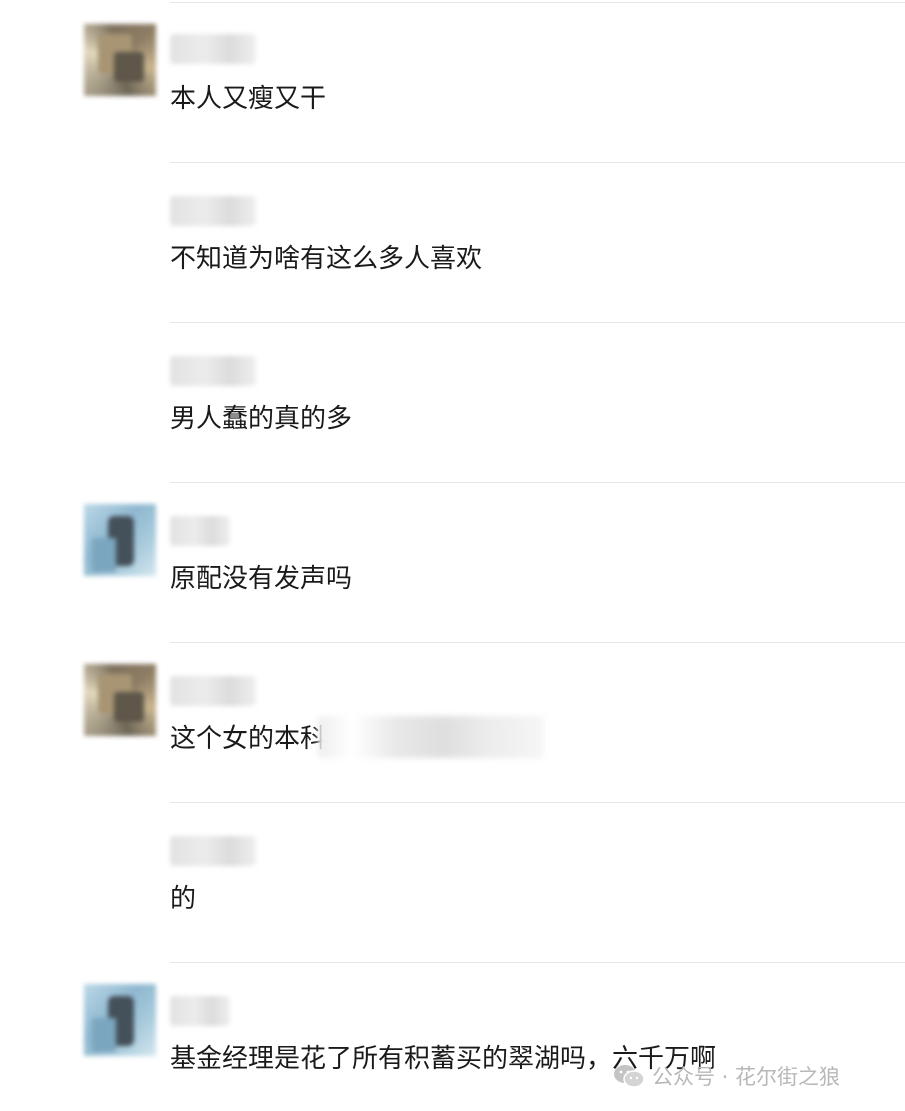  I want to click on watermark: 公众号 · 花尔街之狼, so click(726, 1076).